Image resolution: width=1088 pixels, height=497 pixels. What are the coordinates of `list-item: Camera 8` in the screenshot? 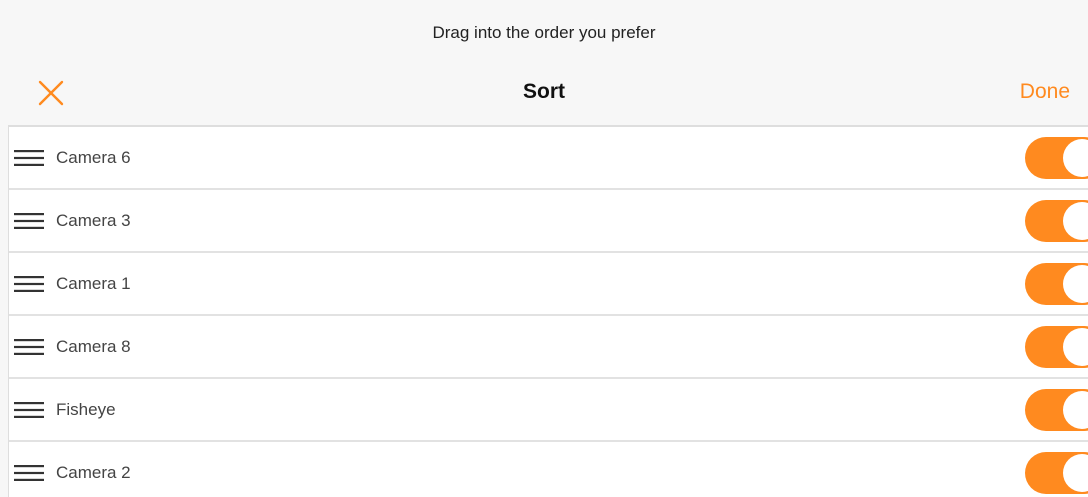 It's located at (548, 347).